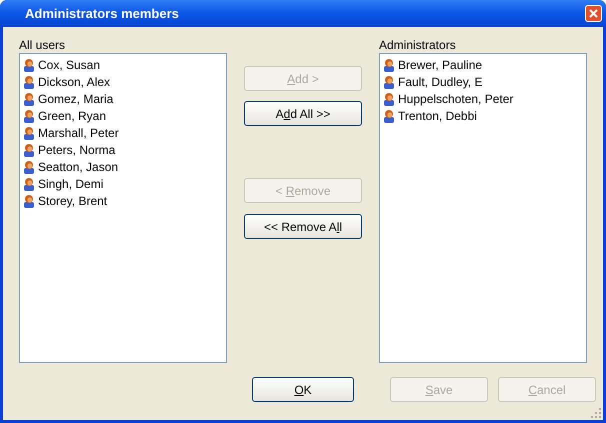 The image size is (606, 423). Describe the element at coordinates (69, 65) in the screenshot. I see `user-name: Cox, Susan` at that location.